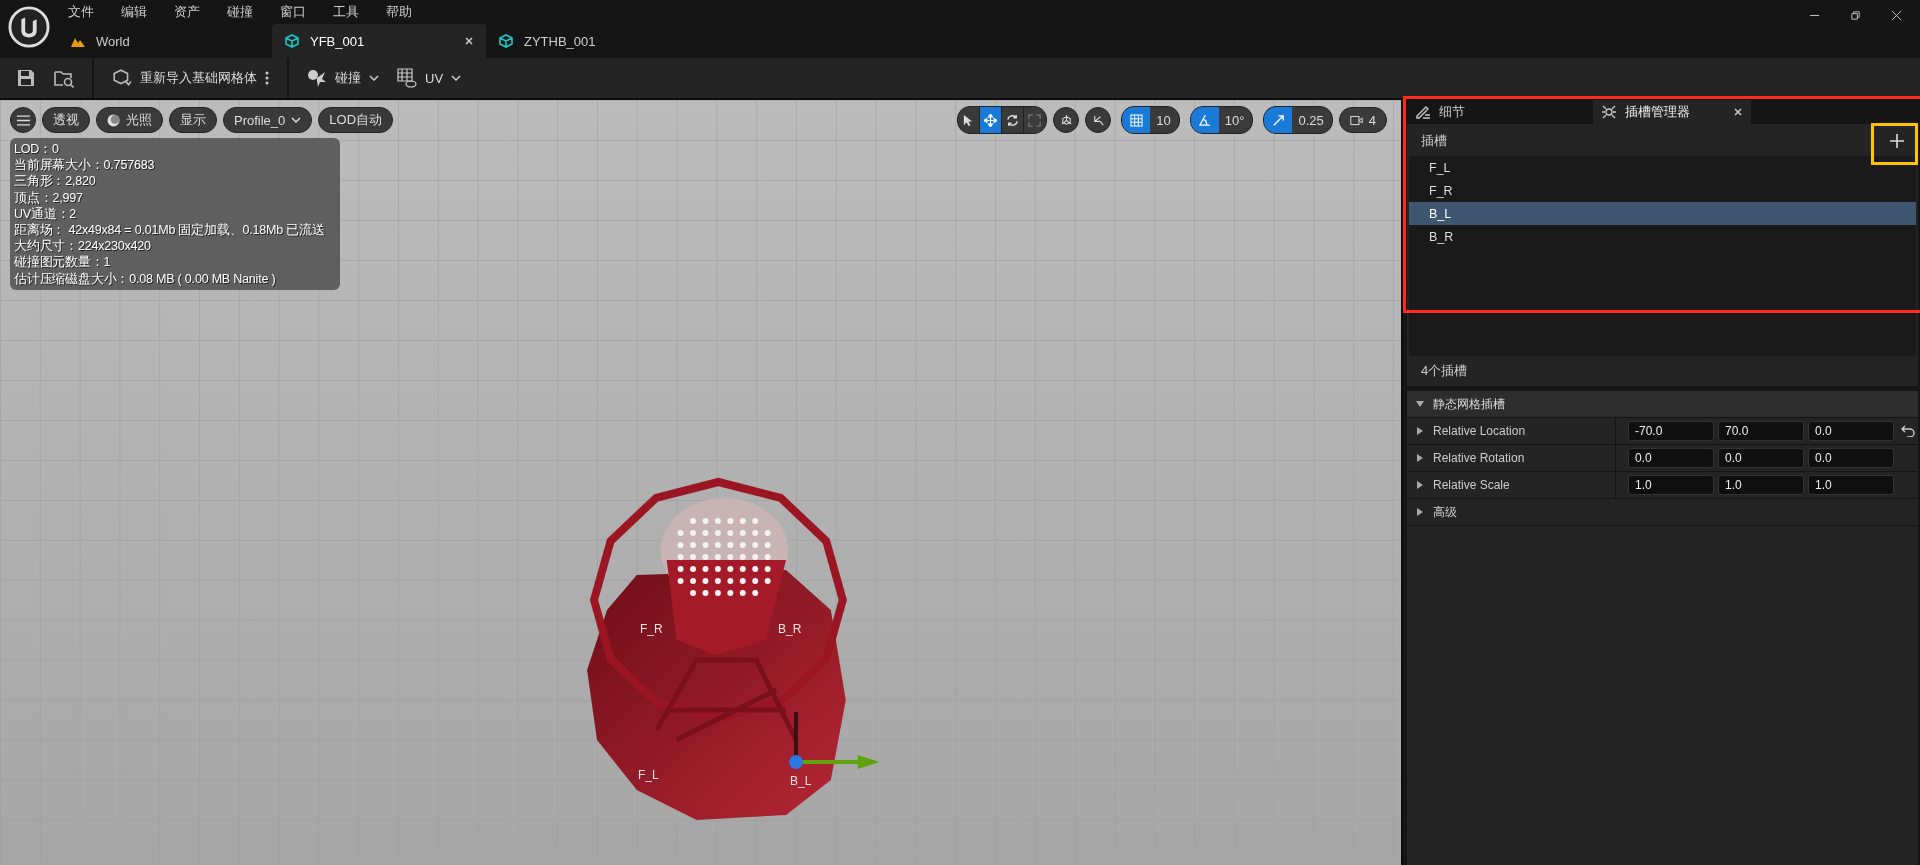  I want to click on menu-item: 帮助, so click(399, 12).